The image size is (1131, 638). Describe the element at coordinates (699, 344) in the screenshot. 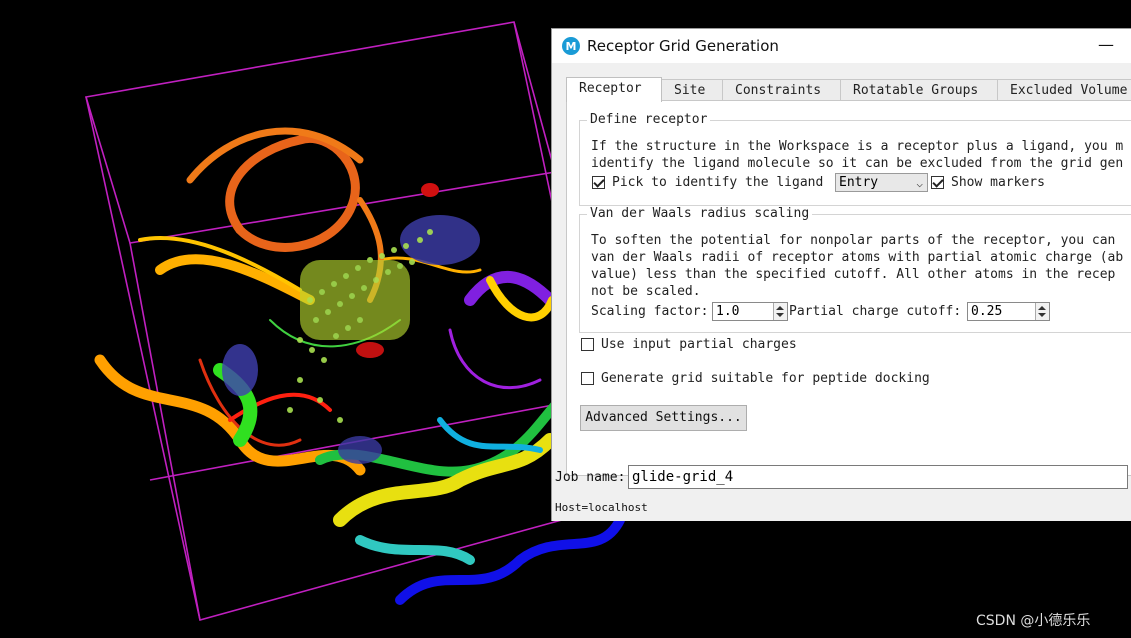

I see `use-partial-charges-label: Use input partial charges` at that location.